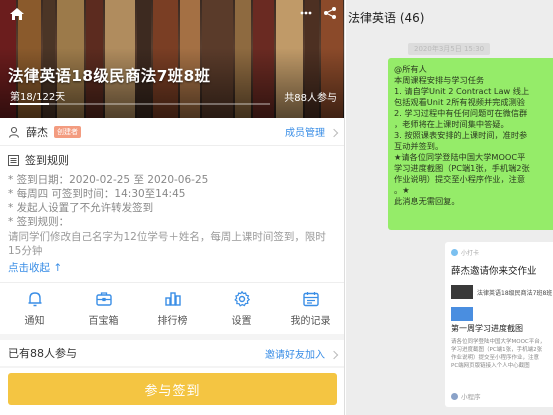 This screenshot has height=415, width=553. I want to click on tool-bar: 通知 百宝箱 排行榜 设置 我的记录, so click(172, 308).